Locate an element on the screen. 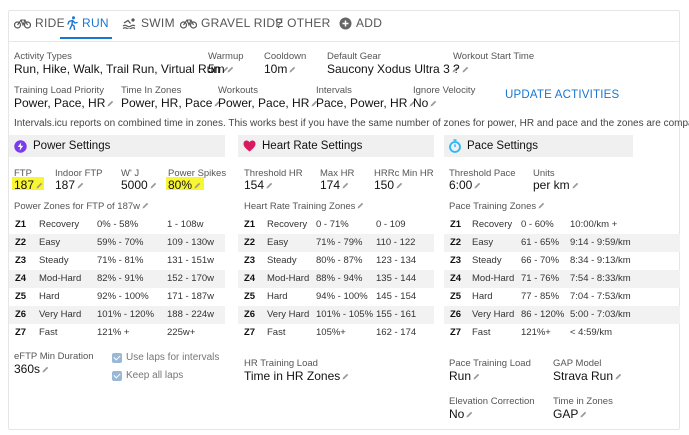 This screenshot has height=435, width=689. pace-training-load-value: Run is located at coordinates (464, 376).